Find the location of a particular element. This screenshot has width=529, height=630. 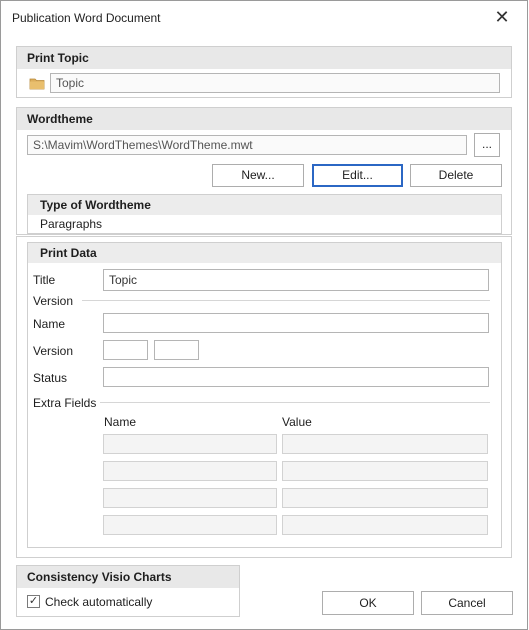

wordtheme-path-field: S:\Mavim\WordThemes\WordTheme.mwt is located at coordinates (247, 145).